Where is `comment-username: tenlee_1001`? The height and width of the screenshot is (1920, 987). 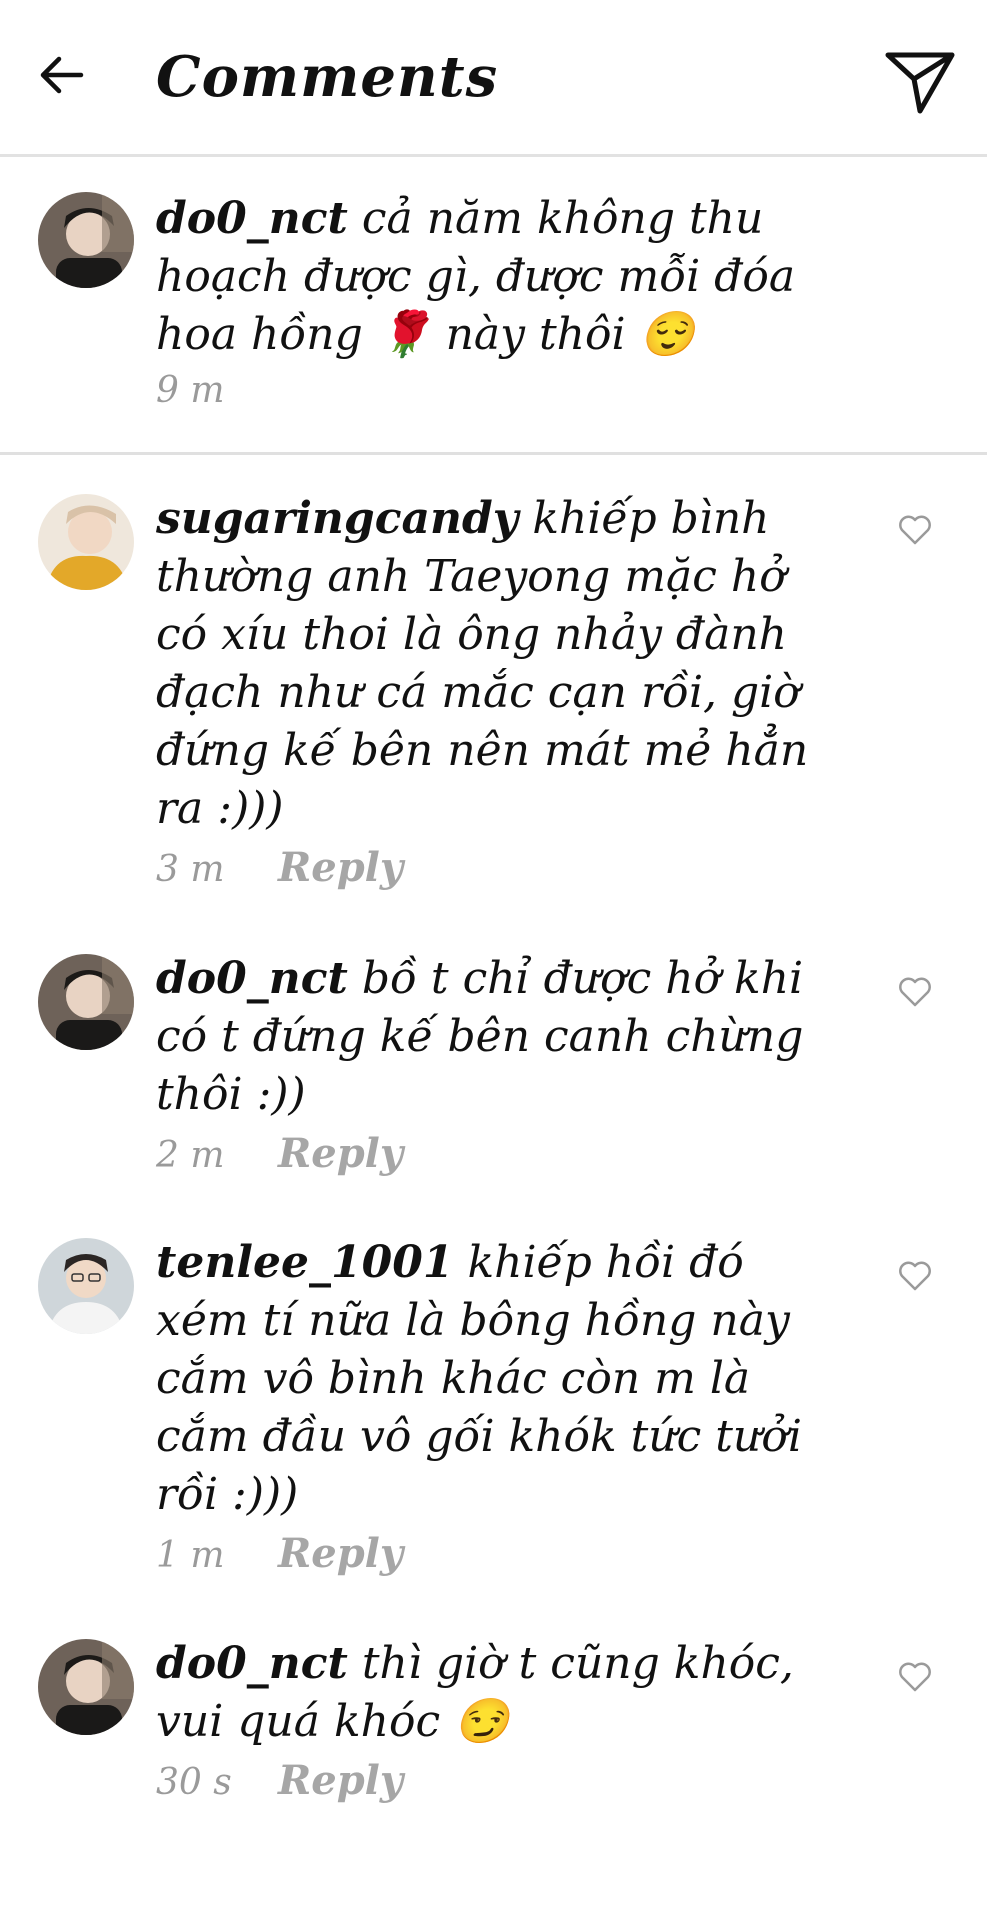
comment-username: tenlee_1001 is located at coordinates (304, 1262).